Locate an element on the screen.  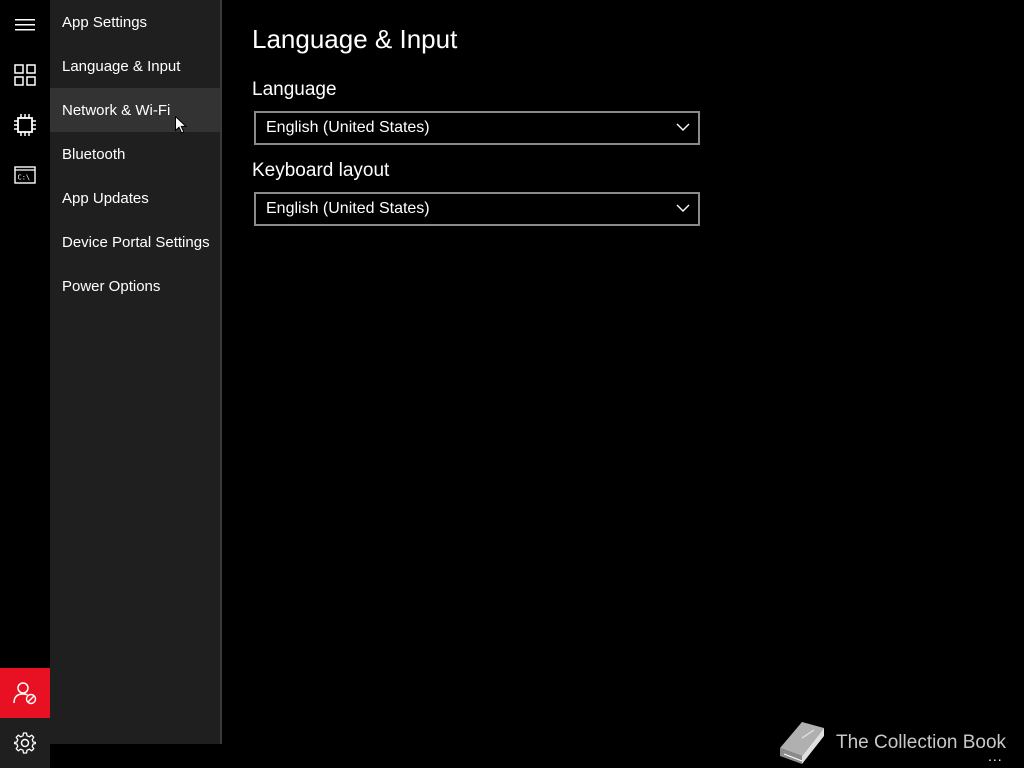
gear-icon is located at coordinates (25, 743).